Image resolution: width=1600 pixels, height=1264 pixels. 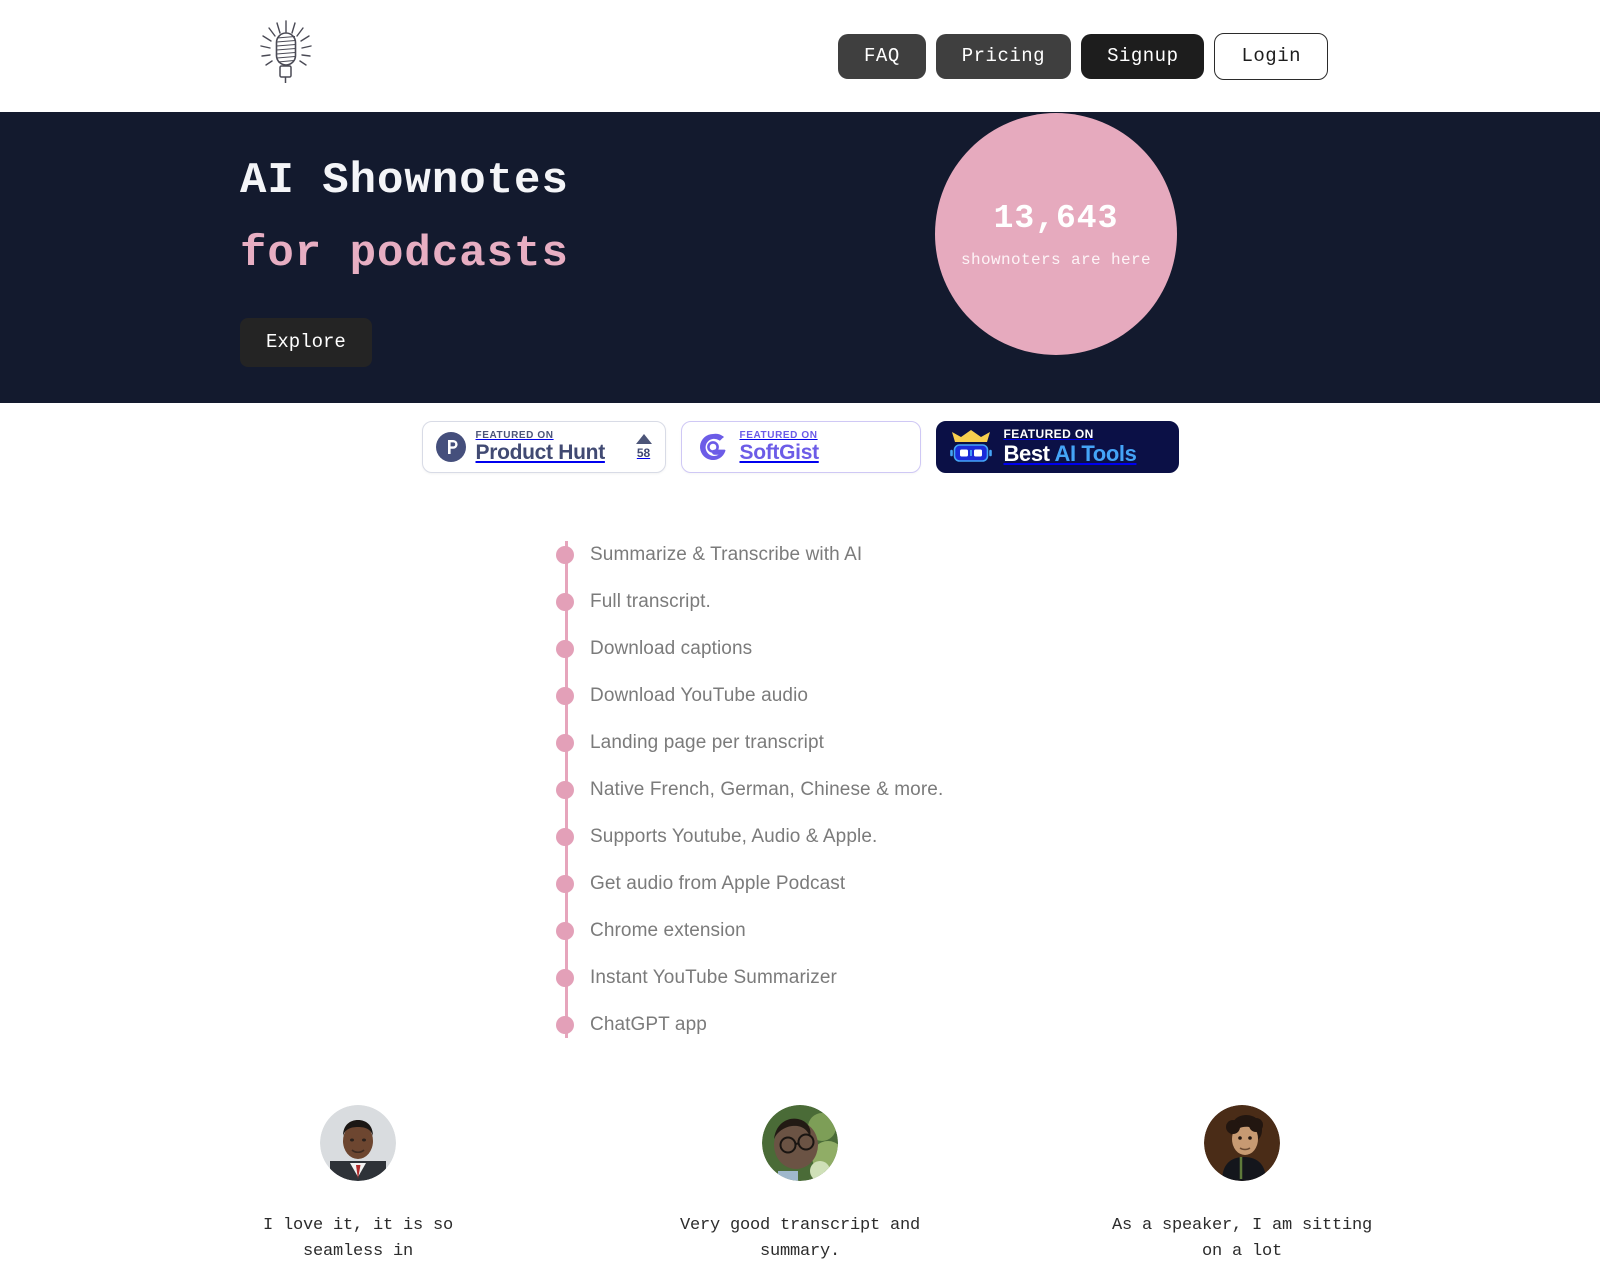 What do you see at coordinates (713, 977) in the screenshot?
I see `feature-label: Instant YouTube Summarizer` at bounding box center [713, 977].